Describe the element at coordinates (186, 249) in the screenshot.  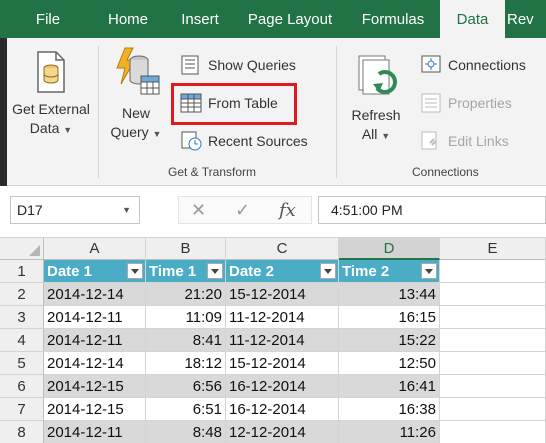
I see `column-header-b: B` at that location.